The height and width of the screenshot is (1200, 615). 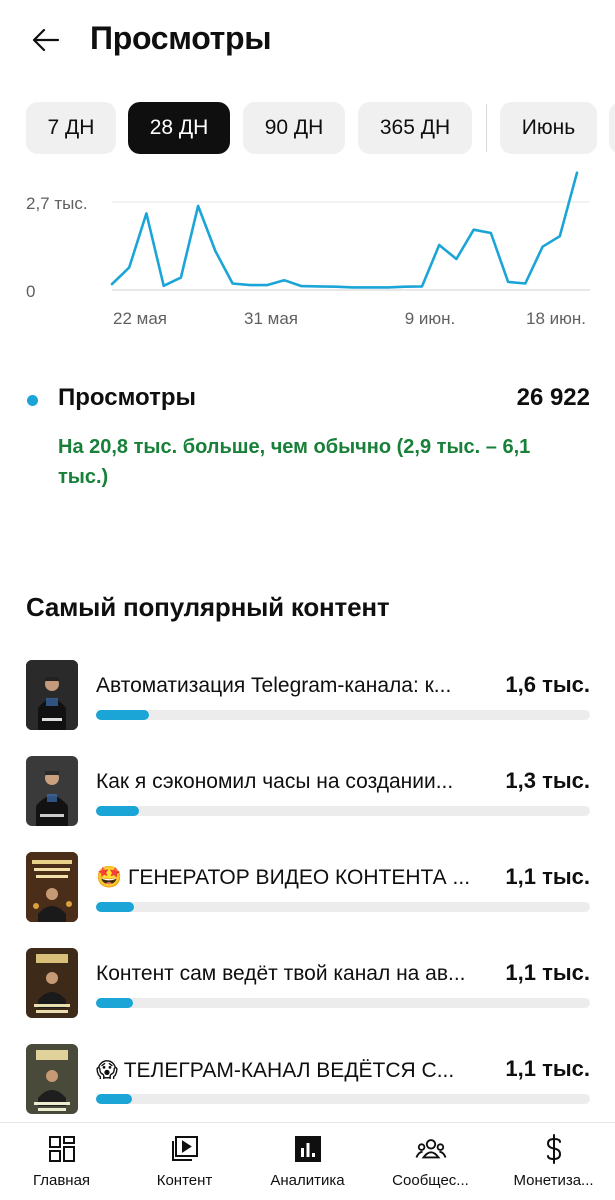 What do you see at coordinates (184, 1180) in the screenshot?
I see `nav-label: Контент` at bounding box center [184, 1180].